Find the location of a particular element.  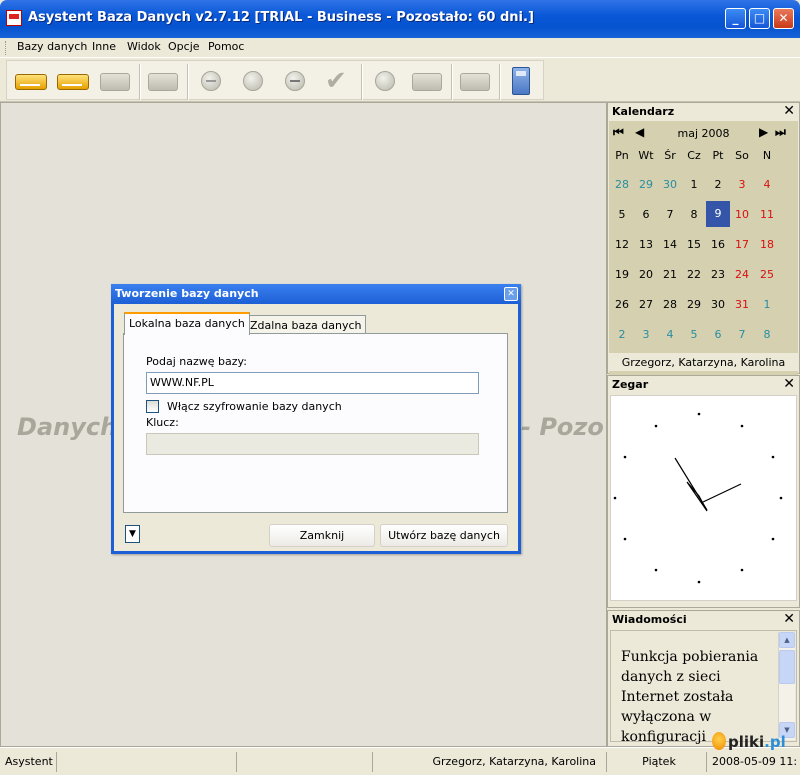

printer-icon is located at coordinates (163, 81).